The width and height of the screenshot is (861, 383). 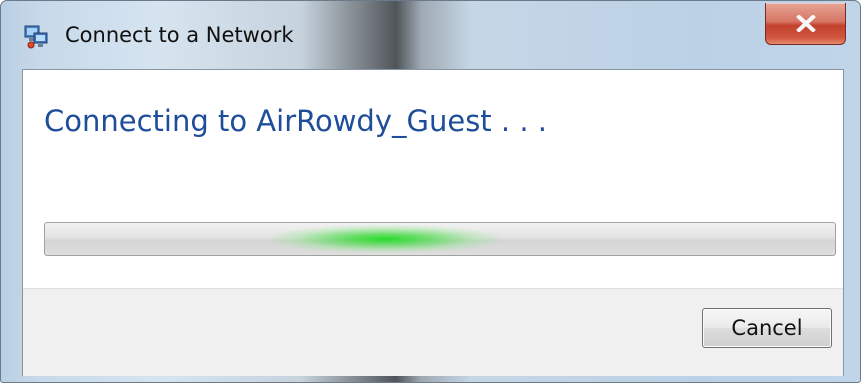 I want to click on network-connect-icon, so click(x=37, y=37).